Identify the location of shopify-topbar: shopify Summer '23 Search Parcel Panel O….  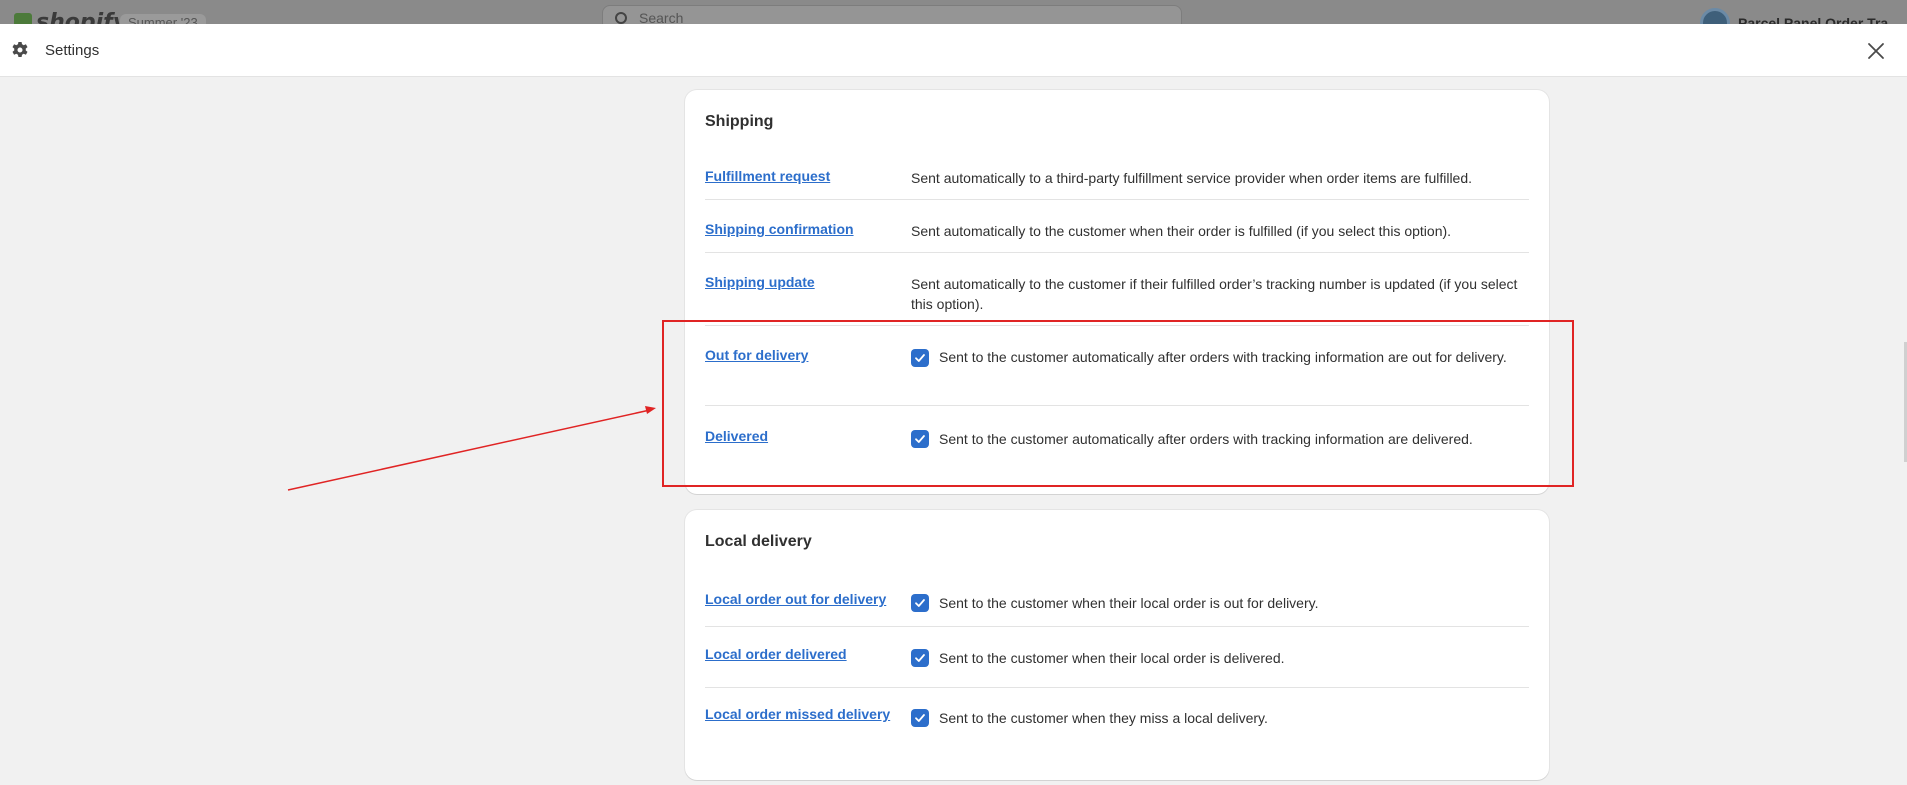
(953, 12).